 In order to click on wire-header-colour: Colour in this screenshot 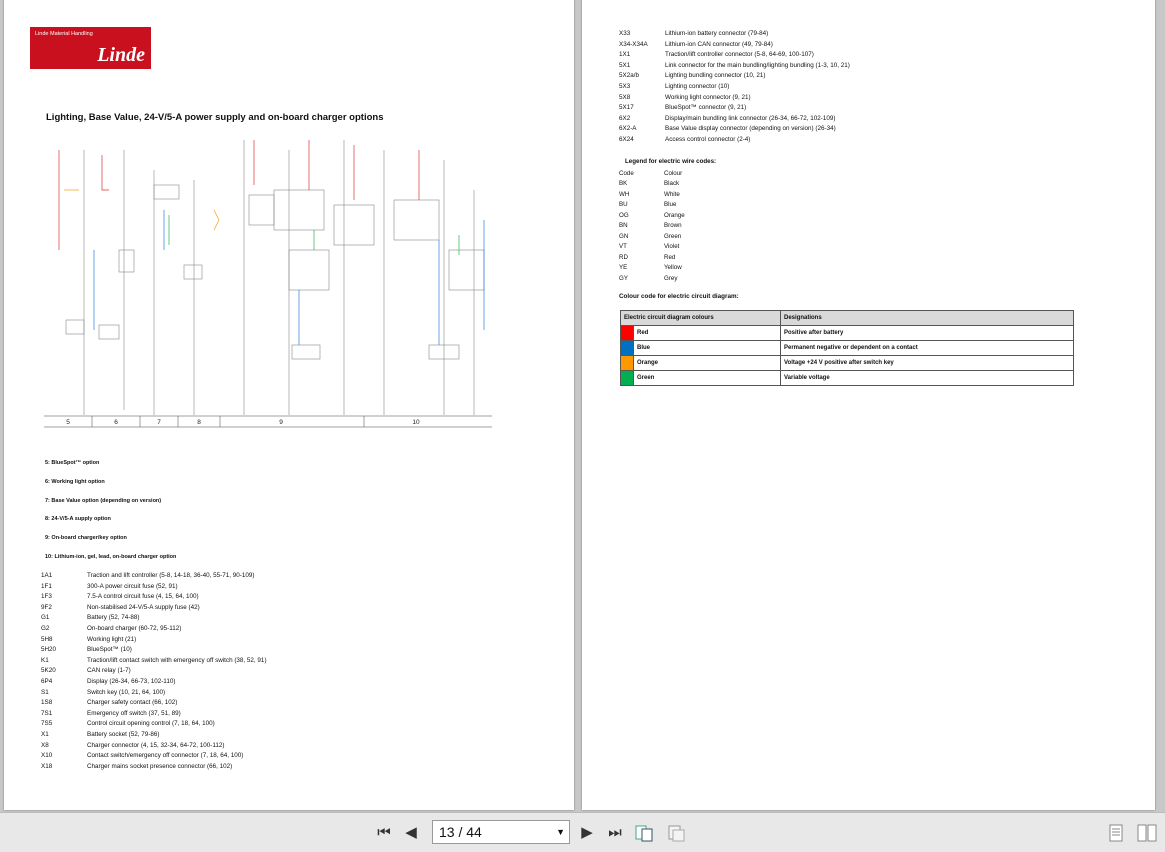, I will do `click(673, 173)`.